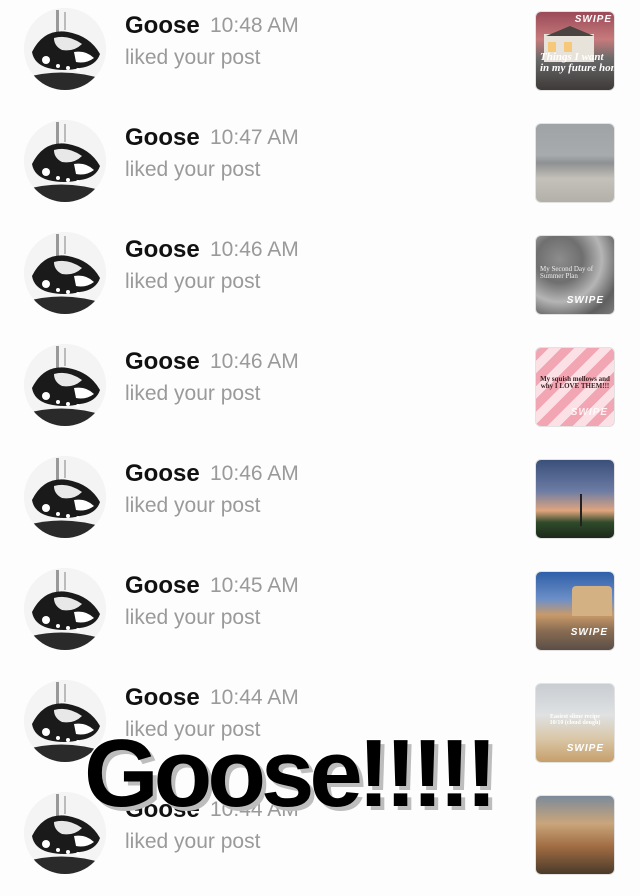 This screenshot has width=640, height=896. I want to click on thumbnail-caption: My squish mellows and why I LOVE THEM!!!, so click(575, 382).